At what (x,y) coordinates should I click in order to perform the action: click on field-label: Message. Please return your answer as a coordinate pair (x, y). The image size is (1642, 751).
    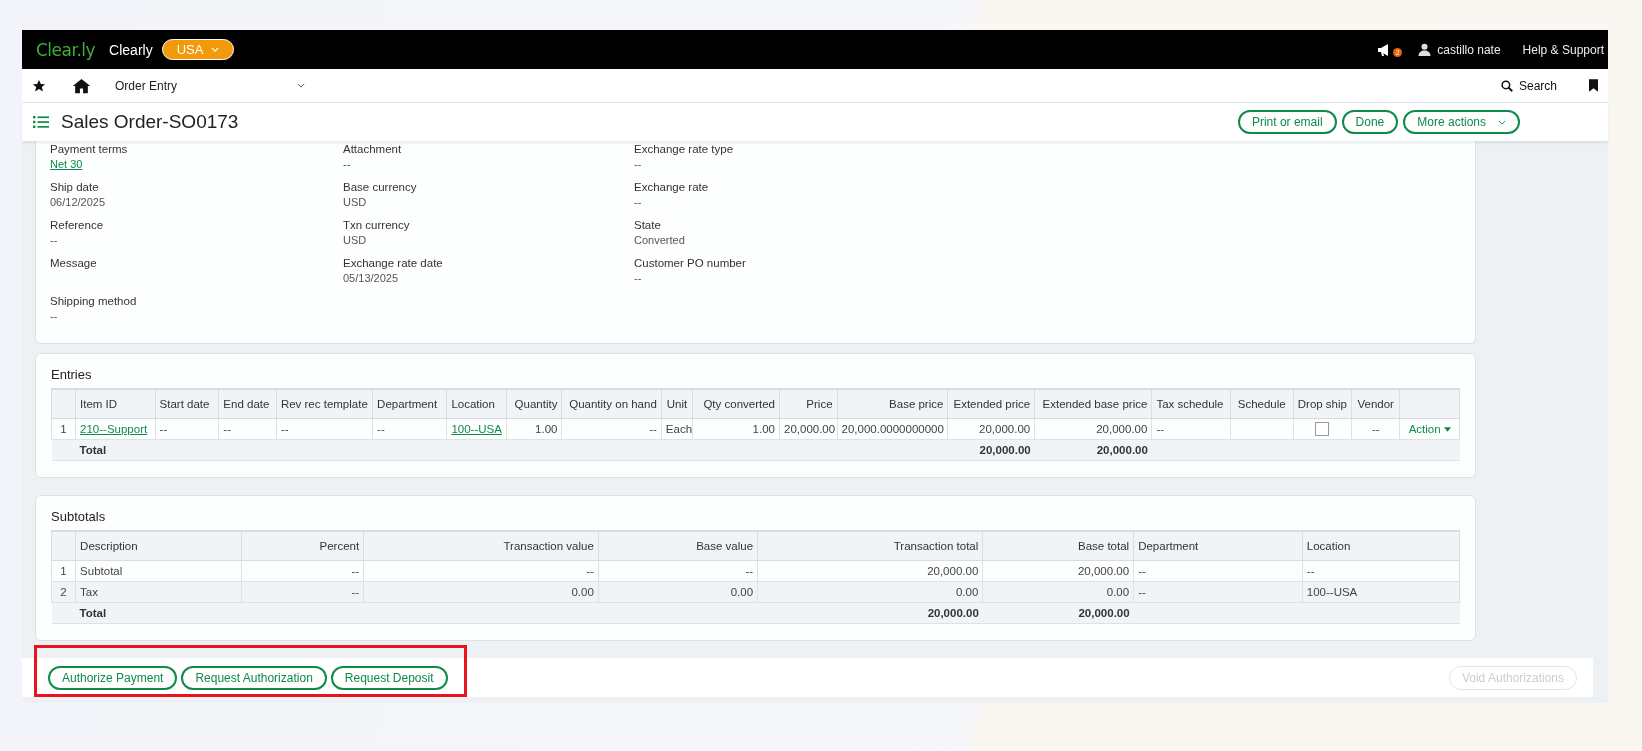
    Looking at the image, I should click on (74, 263).